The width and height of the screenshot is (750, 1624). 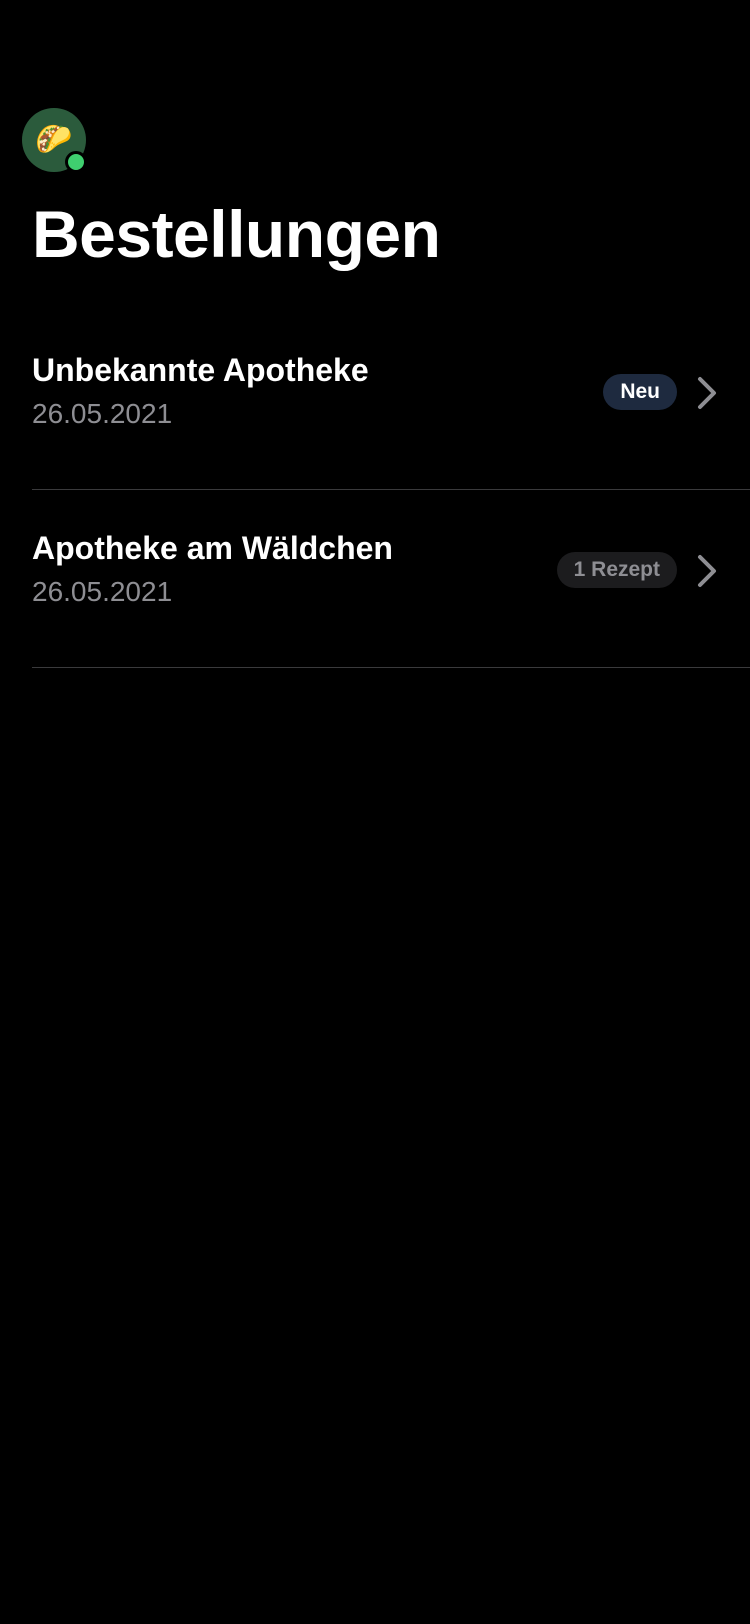 I want to click on online-status-icon, so click(x=76, y=162).